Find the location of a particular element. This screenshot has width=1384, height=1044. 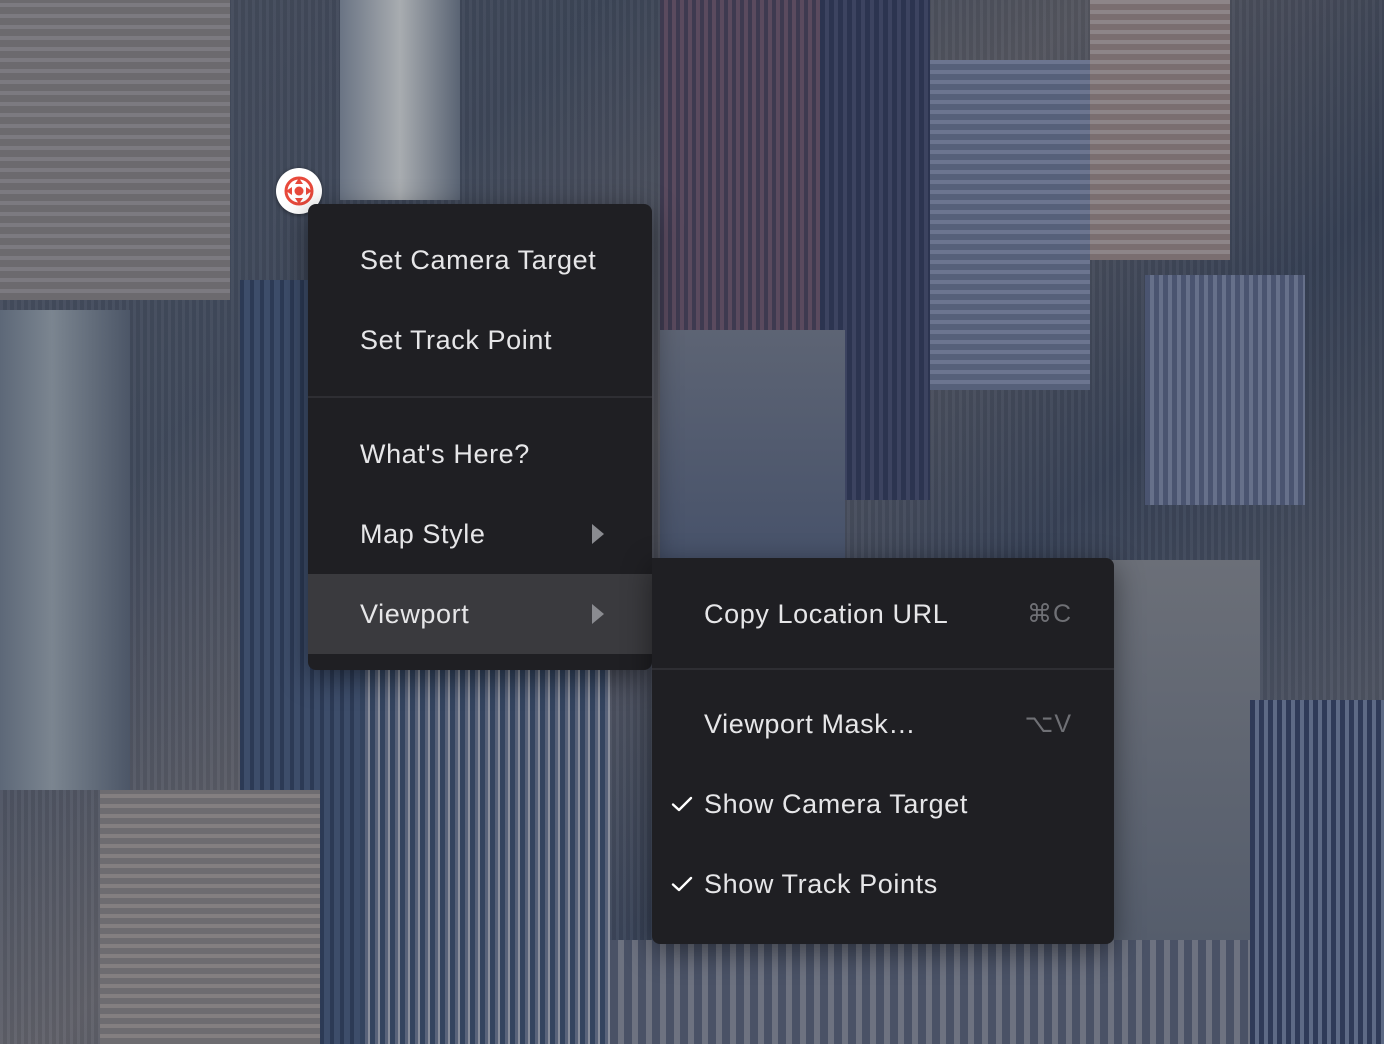

menu-item-map-style: Map Style is located at coordinates (480, 534).